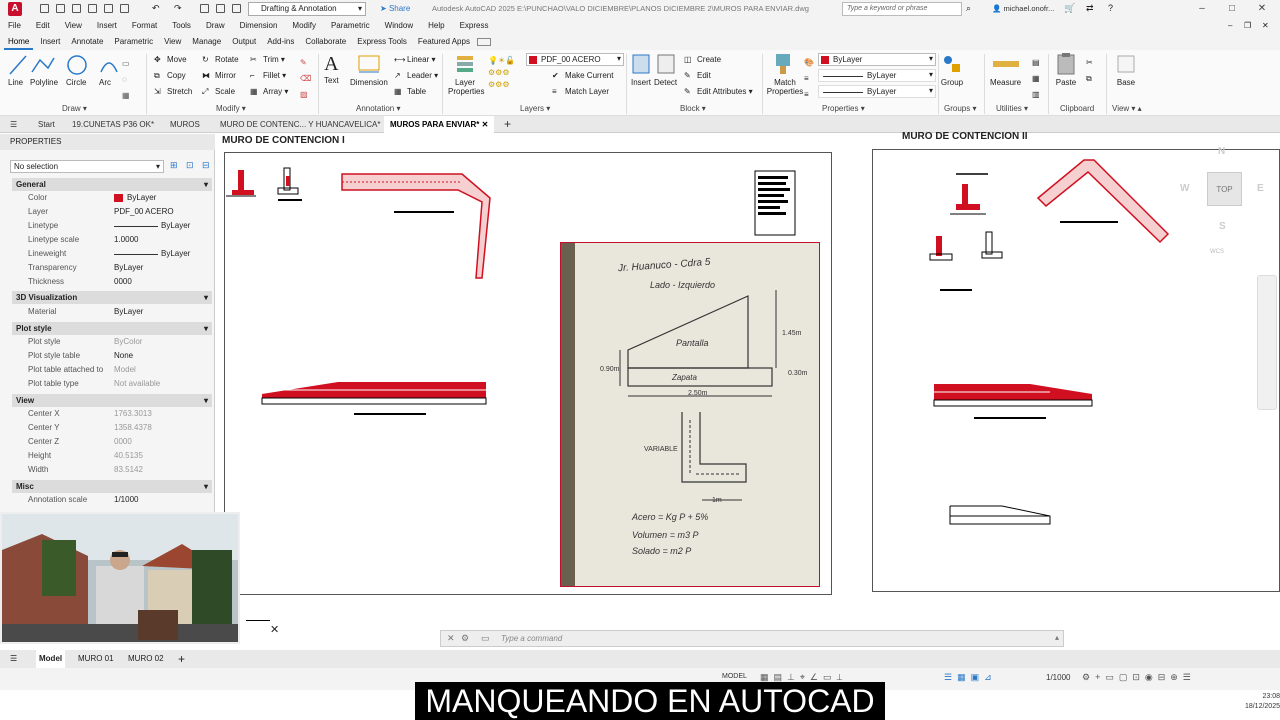 This screenshot has width=1280, height=720. I want to click on status-tools-icons: ⚙+▭▢⊡◉⊟⊕☰, so click(1139, 677).